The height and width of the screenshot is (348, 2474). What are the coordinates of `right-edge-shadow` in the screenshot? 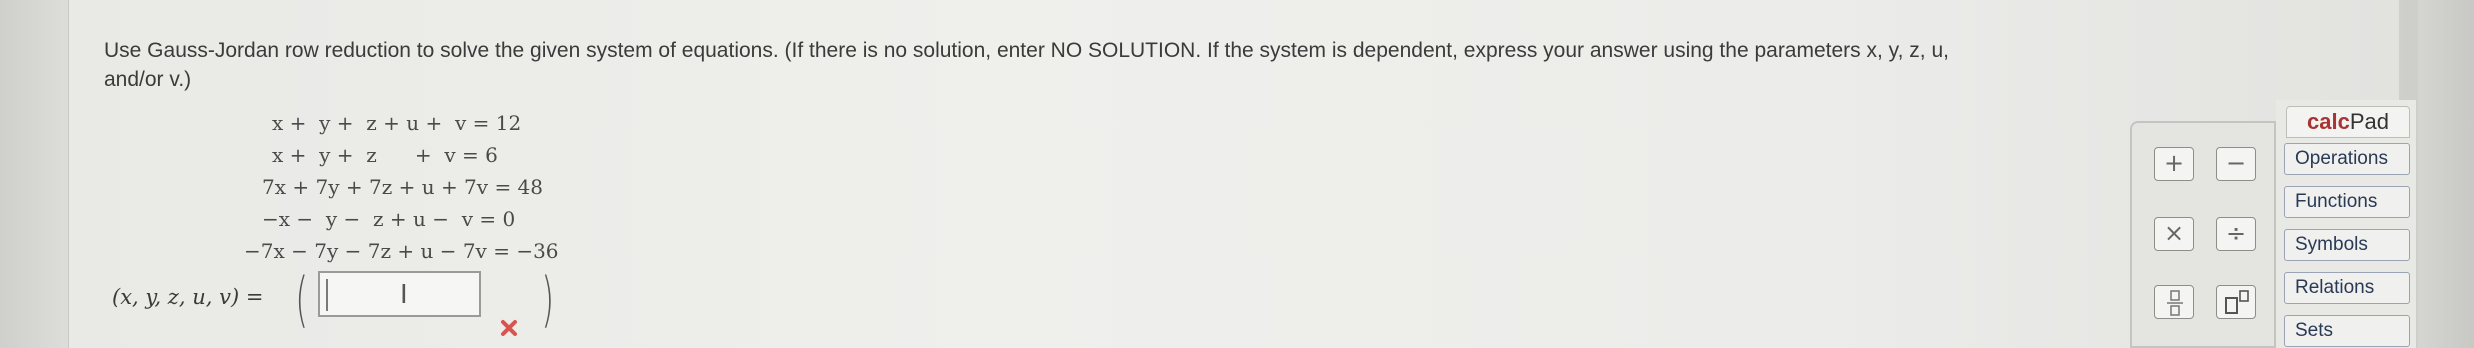 It's located at (2446, 174).